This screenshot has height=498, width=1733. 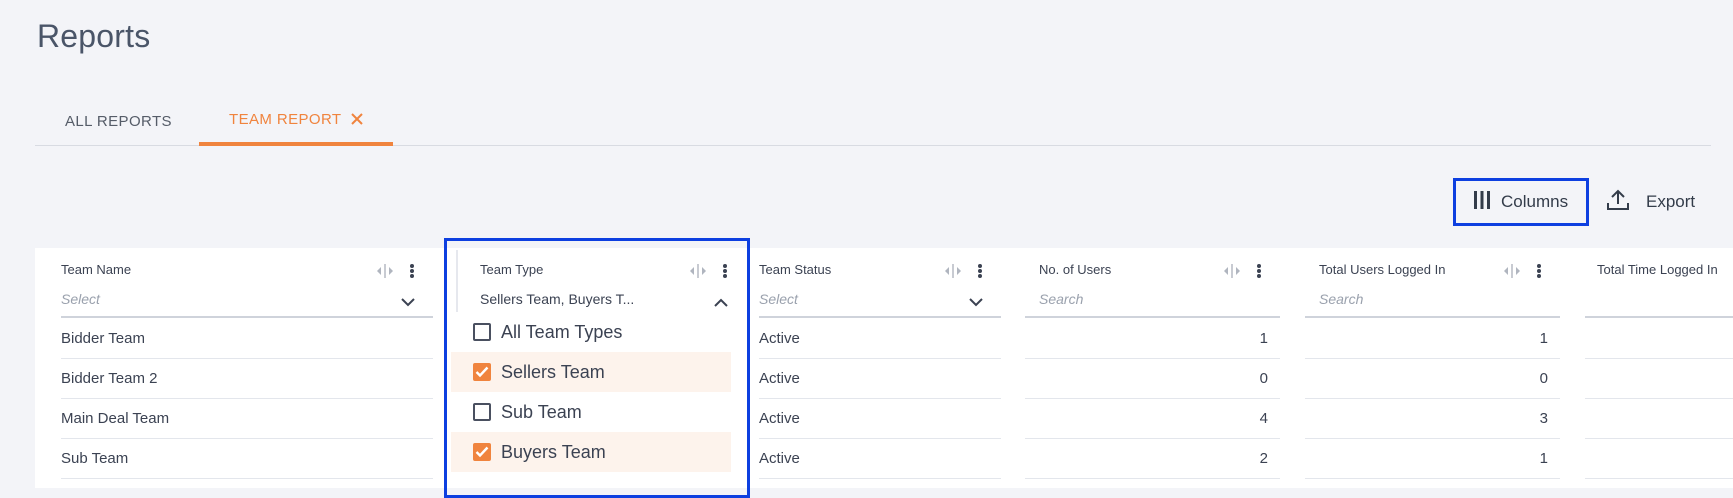 I want to click on report-tabs: ALL REPORTS TEAM REPORT, so click(x=873, y=121).